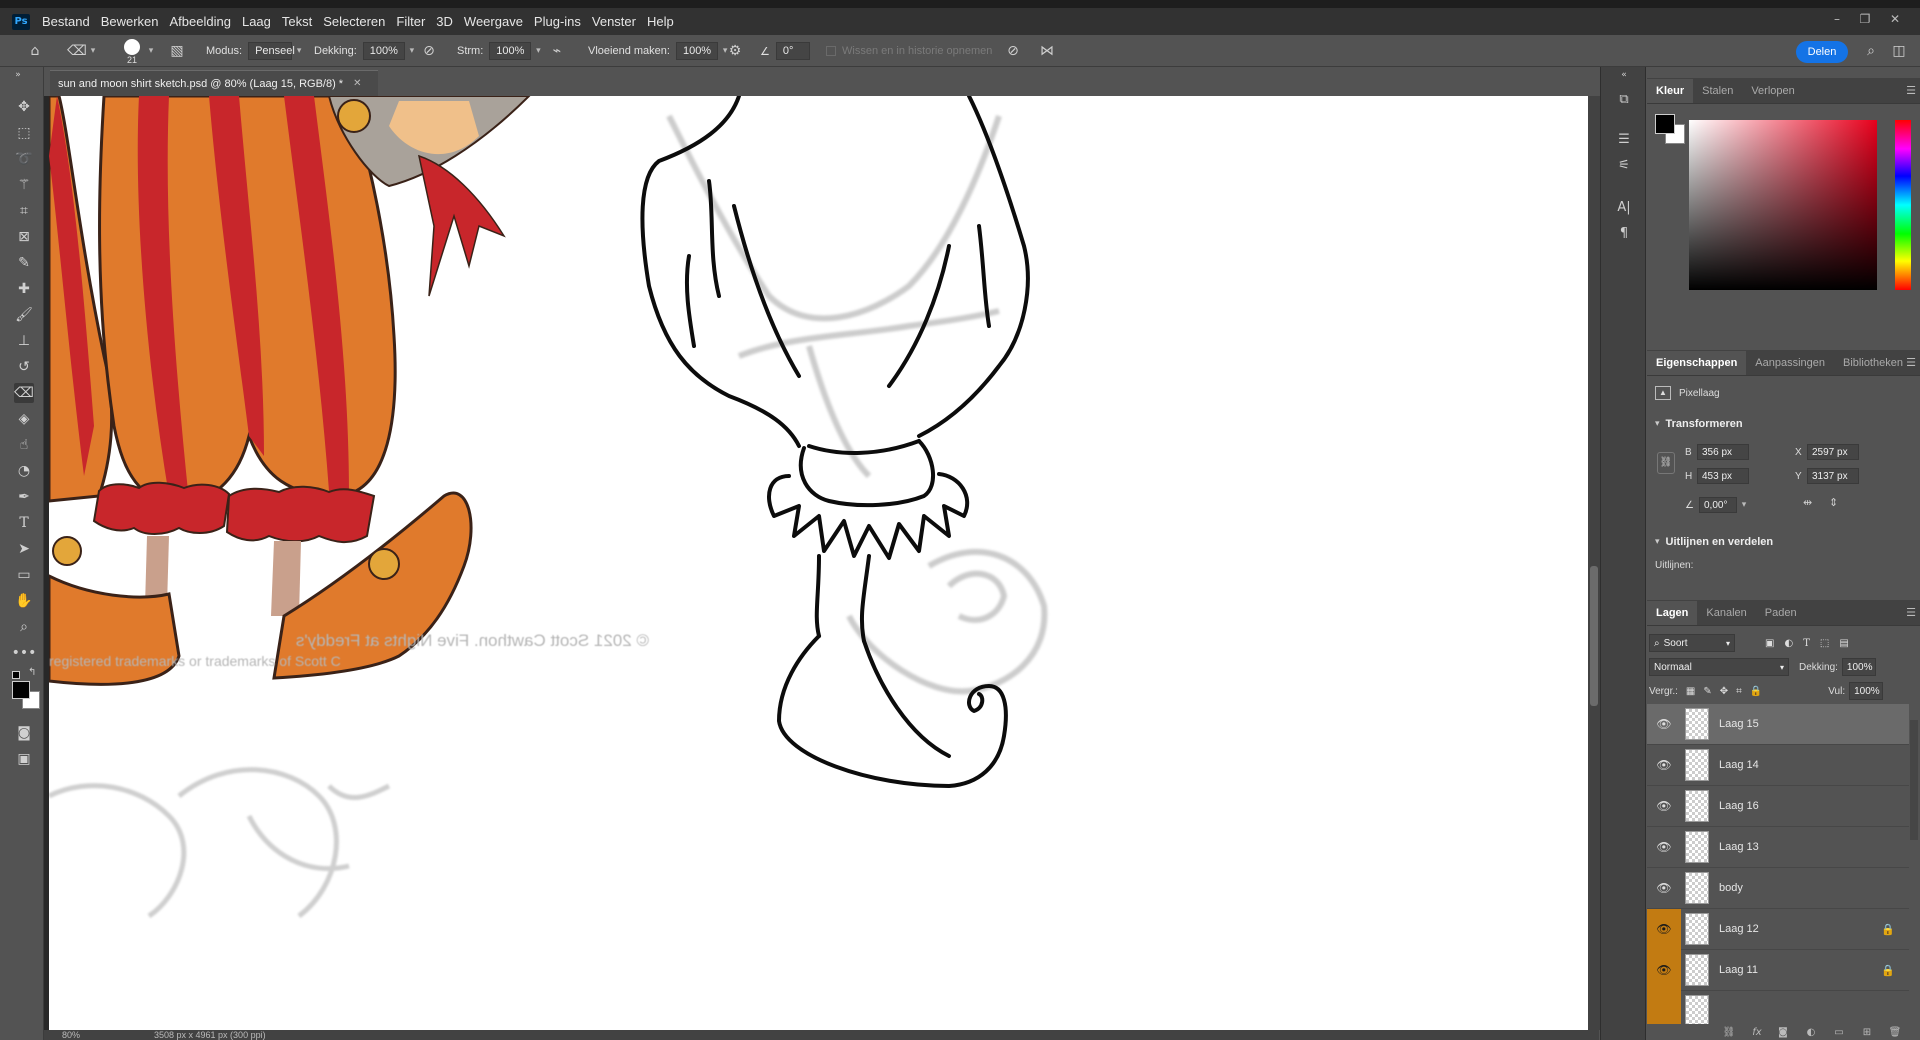 This screenshot has width=1920, height=1040. What do you see at coordinates (24, 733) in the screenshot?
I see `quick-mask-icon: ◙` at bounding box center [24, 733].